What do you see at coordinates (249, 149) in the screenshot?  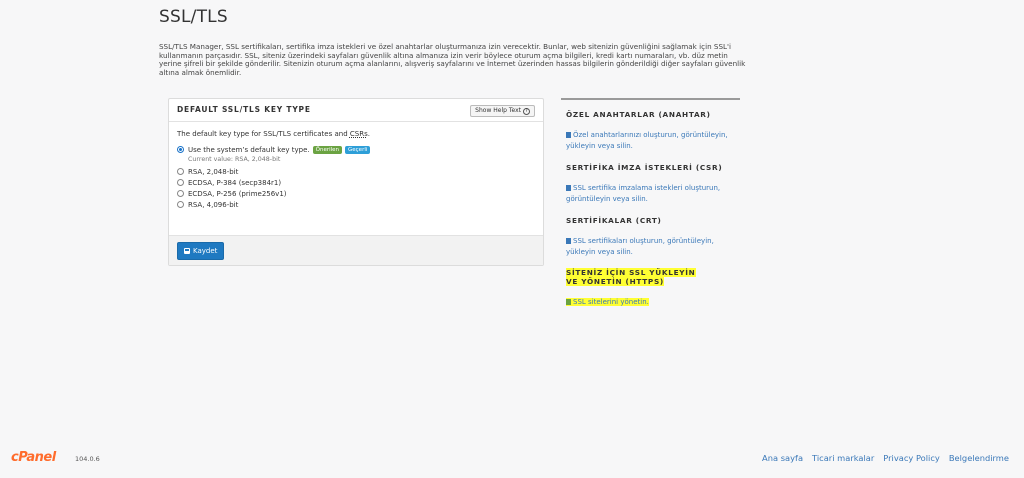 I see `option-label: Use the system’s default key type.` at bounding box center [249, 149].